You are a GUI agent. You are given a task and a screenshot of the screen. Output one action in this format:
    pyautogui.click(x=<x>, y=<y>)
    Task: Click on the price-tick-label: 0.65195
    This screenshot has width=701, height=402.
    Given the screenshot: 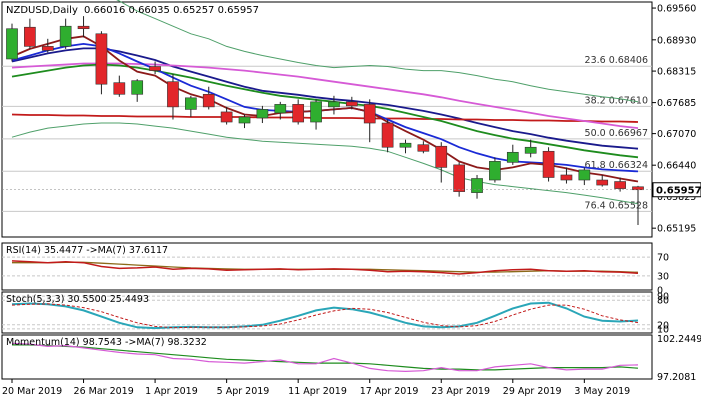 What is the action you would take?
    pyautogui.click(x=676, y=229)
    